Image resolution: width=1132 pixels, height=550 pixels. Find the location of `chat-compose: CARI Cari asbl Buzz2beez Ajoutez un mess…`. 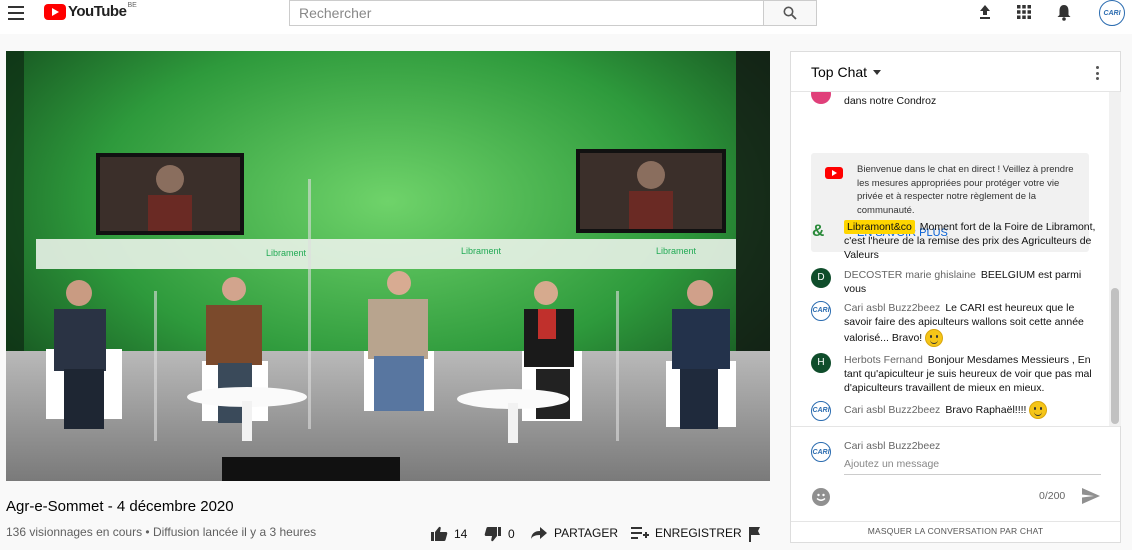

chat-compose: CARI Cari asbl Buzz2beez Ajoutez un mess… is located at coordinates (955, 474).